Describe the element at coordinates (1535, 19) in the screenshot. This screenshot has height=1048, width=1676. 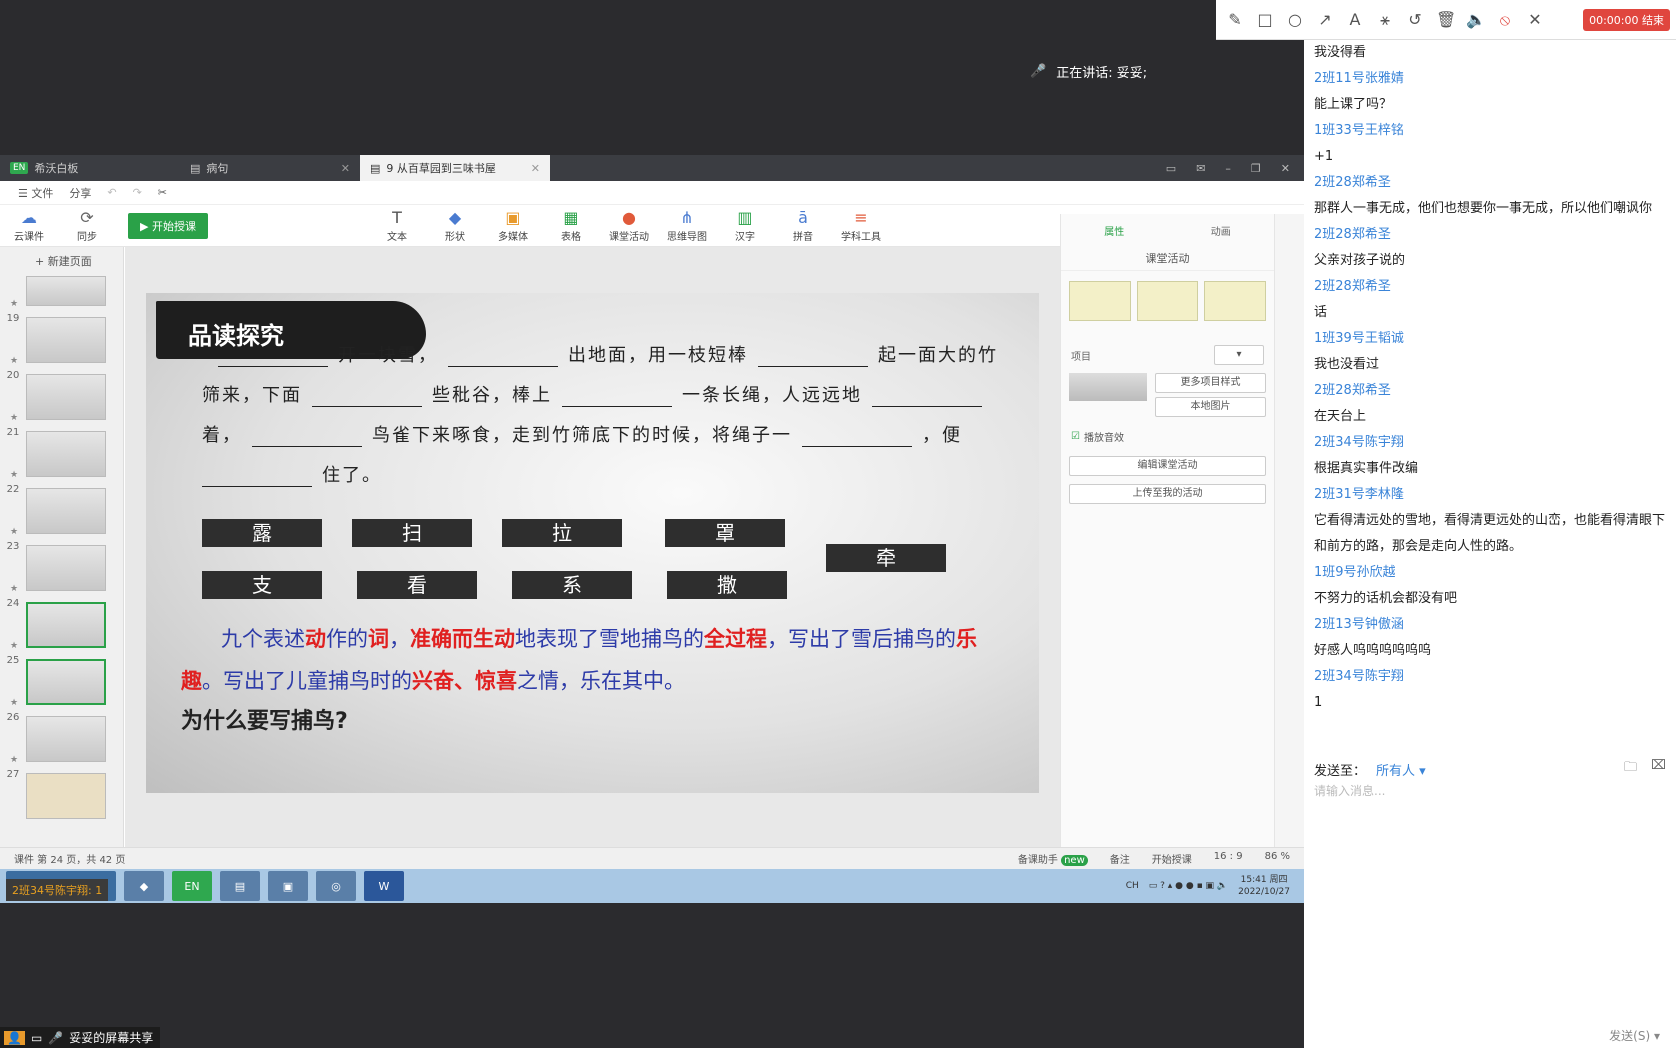
I see `close-icon: ✕` at that location.